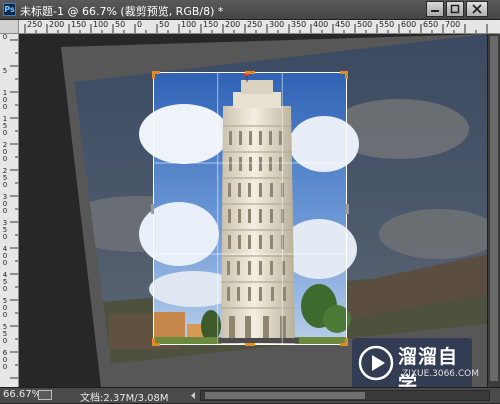 Image resolution: width=500 pixels, height=404 pixels. What do you see at coordinates (285, 395) in the screenshot?
I see `horizontal-scroll-thumb` at bounding box center [285, 395].